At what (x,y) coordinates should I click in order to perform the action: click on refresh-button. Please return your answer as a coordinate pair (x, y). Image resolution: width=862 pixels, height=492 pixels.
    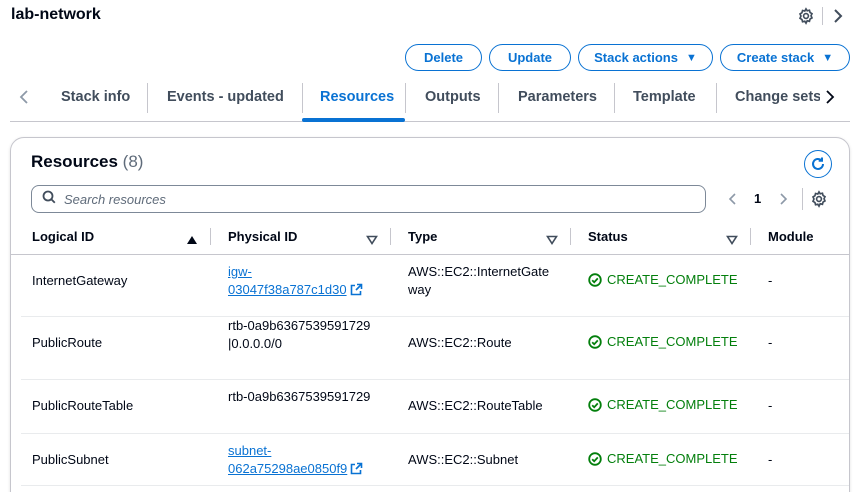
    Looking at the image, I should click on (818, 164).